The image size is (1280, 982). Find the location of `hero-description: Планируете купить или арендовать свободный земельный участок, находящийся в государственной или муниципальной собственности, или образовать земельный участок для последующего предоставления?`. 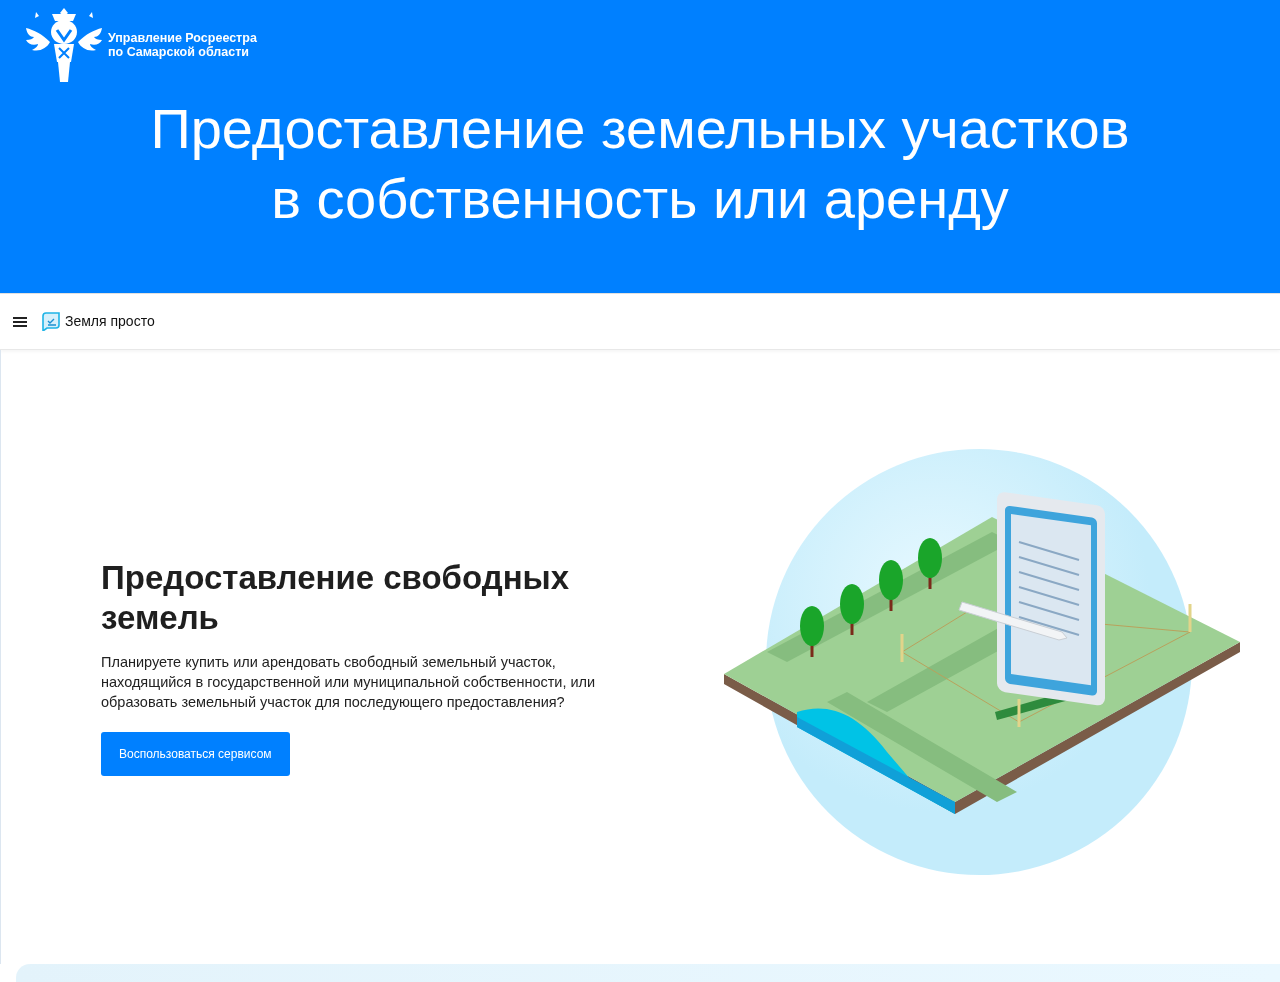

hero-description: Планируете купить или арендовать свободный земельный участок, находящийся в государственной или муниципальной собственности, или образовать земельный участок для последующего предоставления? is located at coordinates (349, 682).